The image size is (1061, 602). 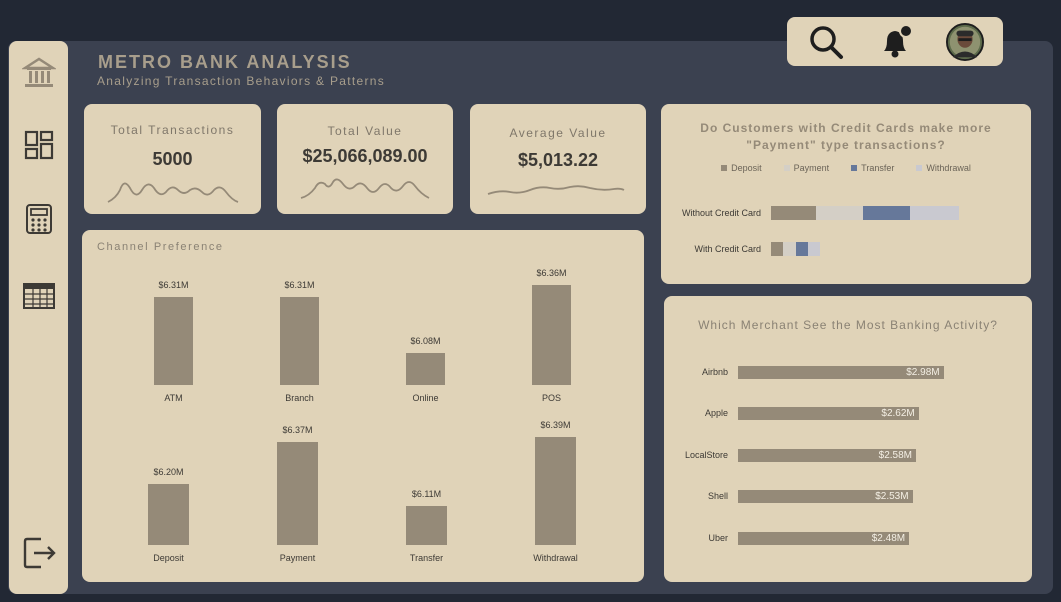 I want to click on bar-category-label: Branch, so click(x=299, y=398).